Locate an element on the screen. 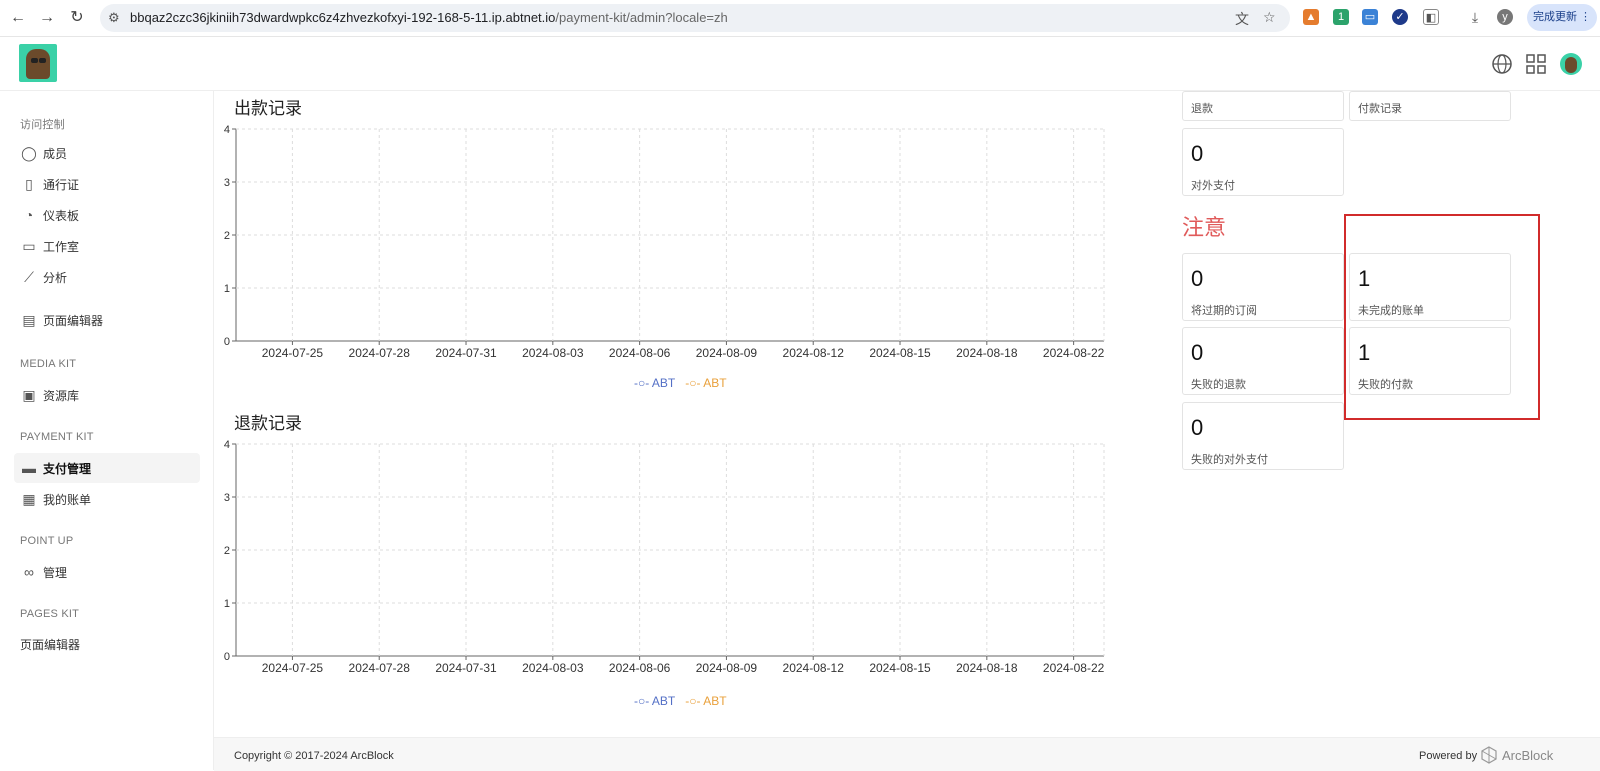 The width and height of the screenshot is (1600, 771). user-avatar is located at coordinates (1571, 64).